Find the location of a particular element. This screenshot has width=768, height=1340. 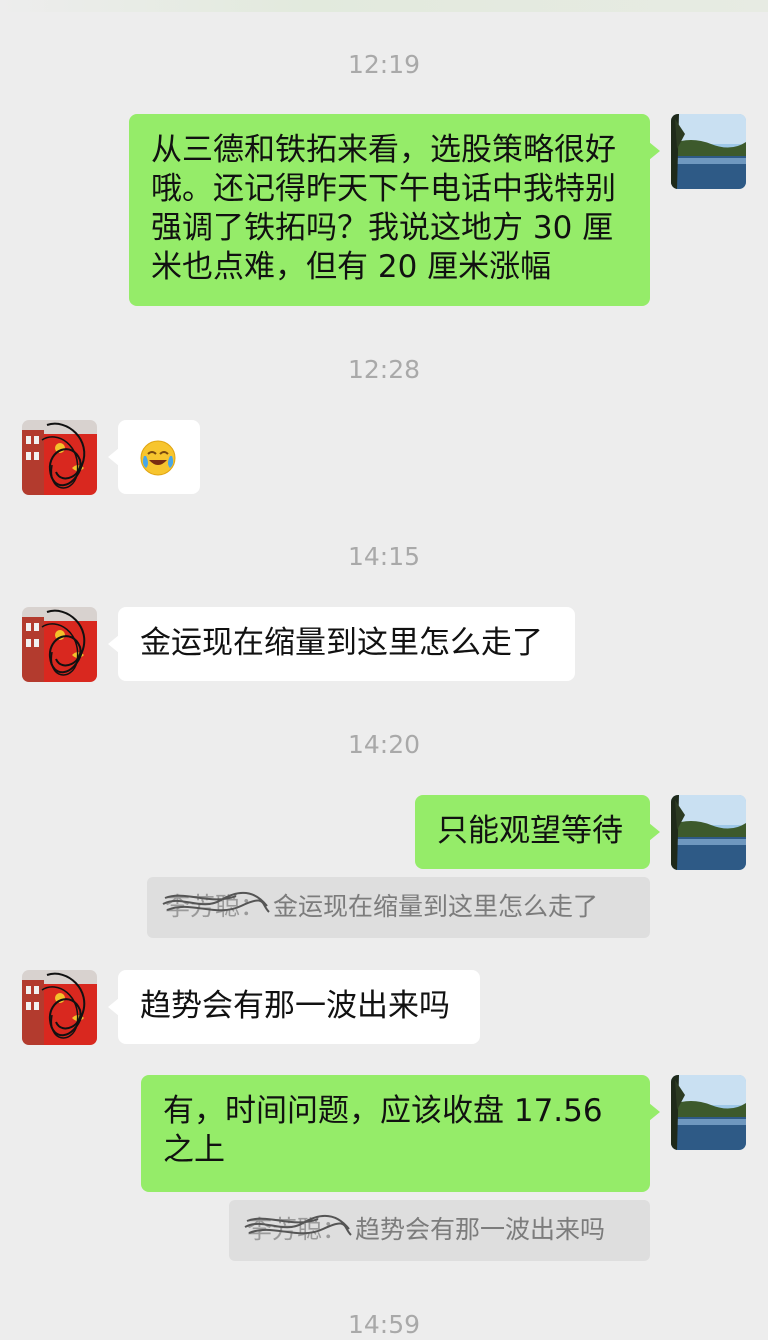

message-text: 有，时间问题，应该收盘 17.56 之上 is located at coordinates (383, 1130).